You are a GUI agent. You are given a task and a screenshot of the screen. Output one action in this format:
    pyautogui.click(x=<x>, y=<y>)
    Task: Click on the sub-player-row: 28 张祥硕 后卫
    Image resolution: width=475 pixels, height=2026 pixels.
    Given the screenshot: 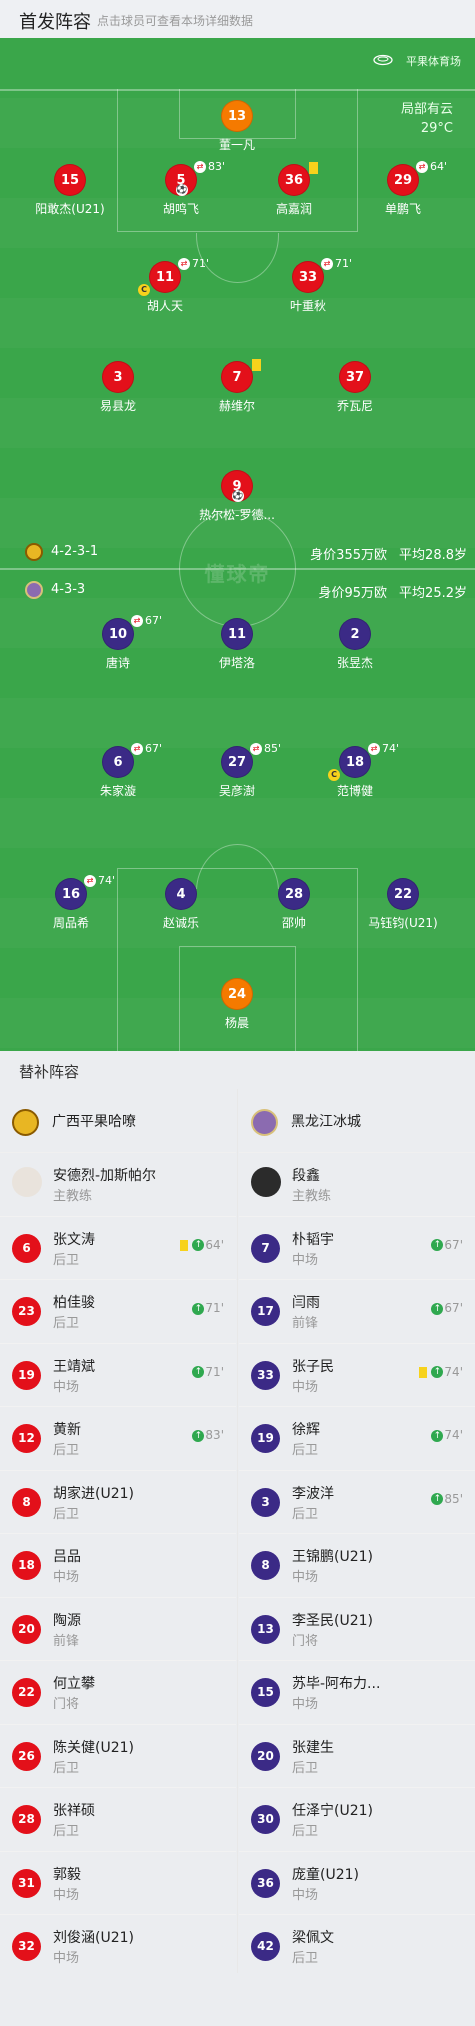 What is the action you would take?
    pyautogui.click(x=118, y=1820)
    